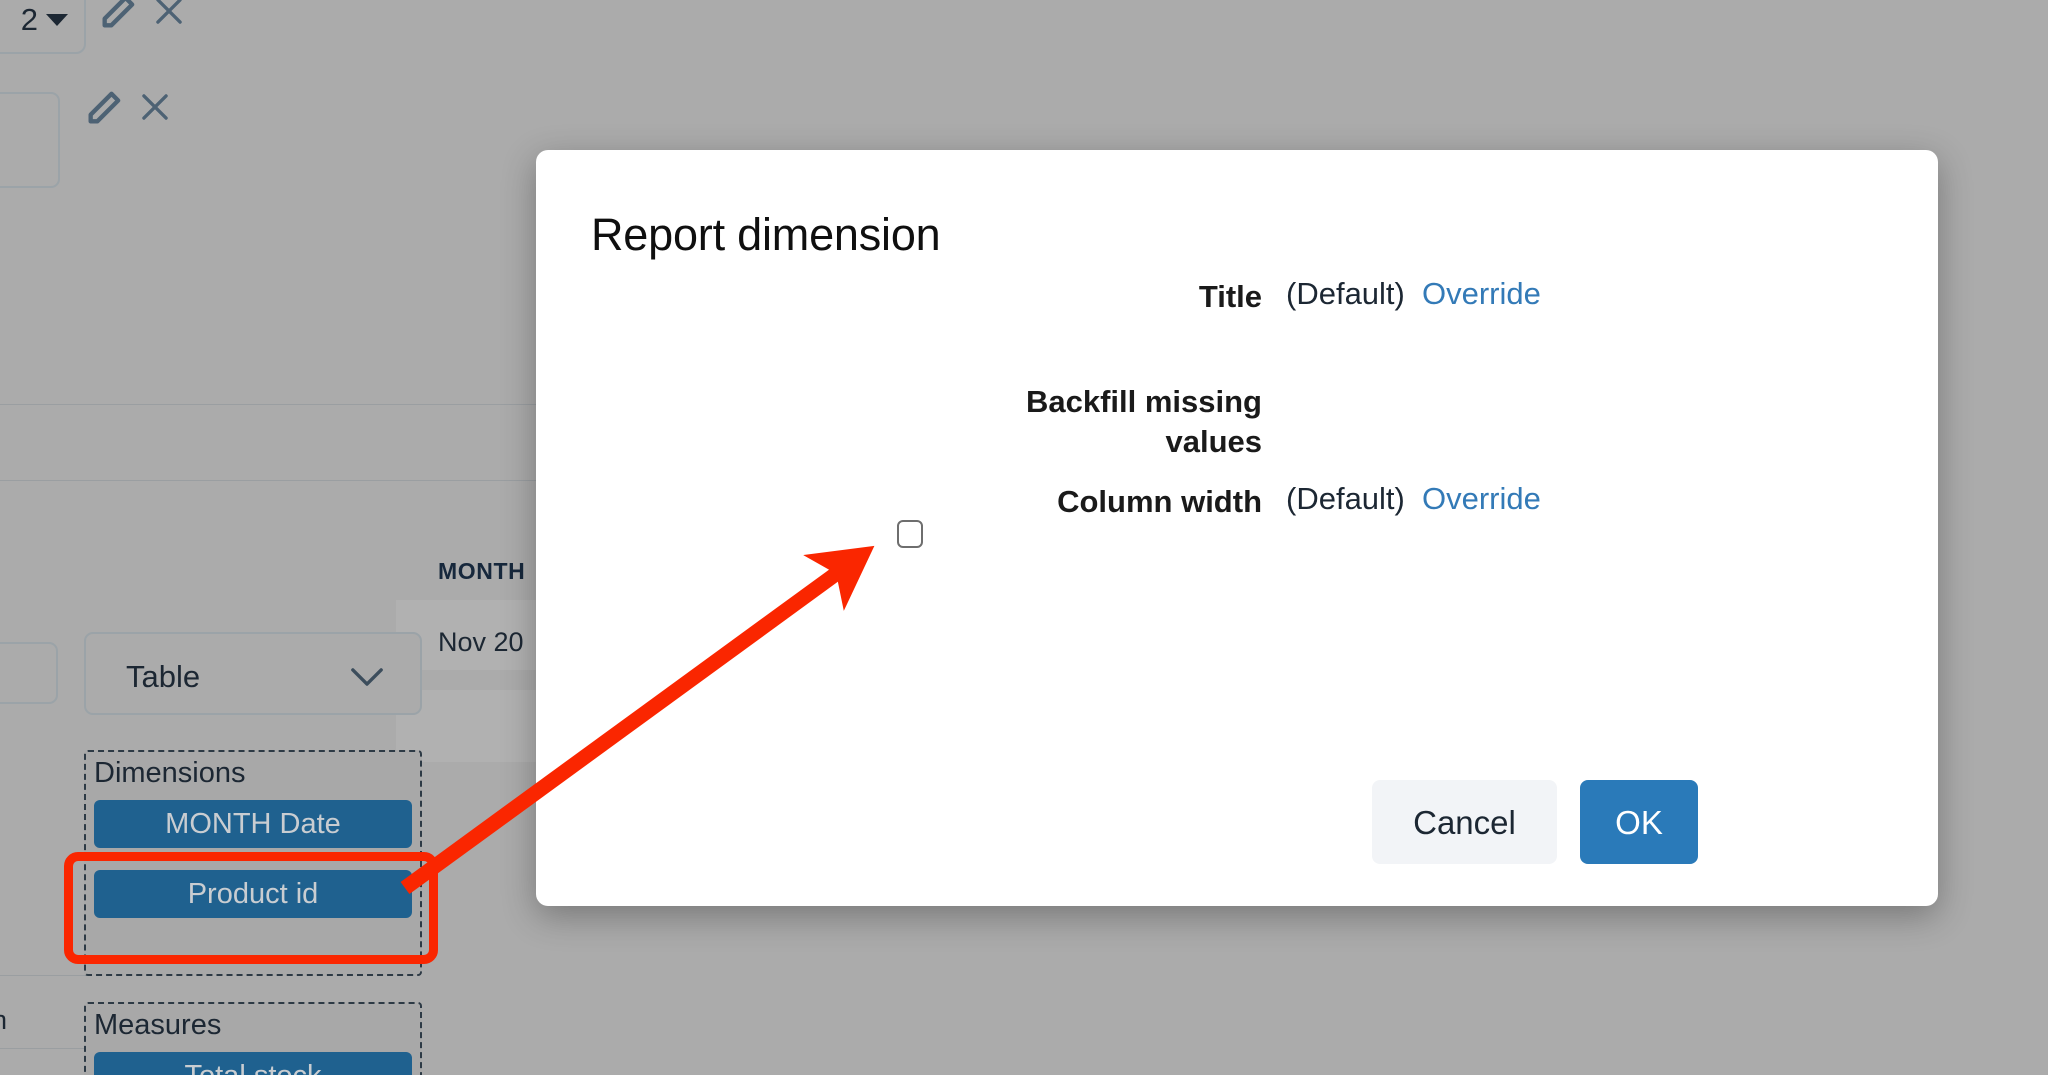  I want to click on shelf-dimensions: Dimensions MONTH Date Product id, so click(253, 863).